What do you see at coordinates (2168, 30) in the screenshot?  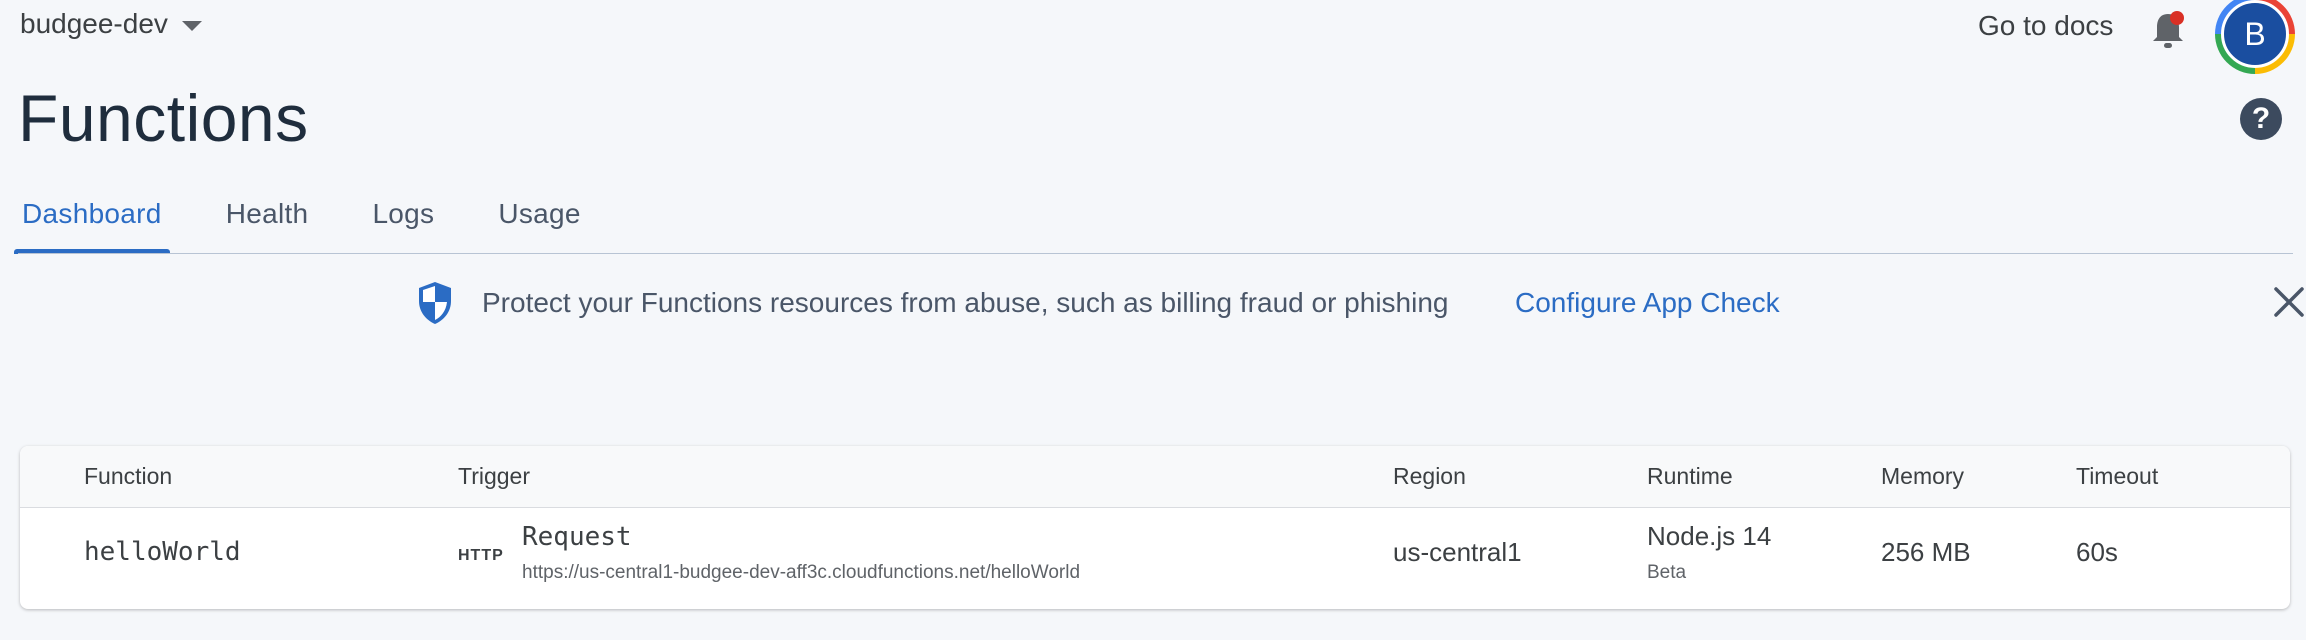 I see `notification-bell-icon` at bounding box center [2168, 30].